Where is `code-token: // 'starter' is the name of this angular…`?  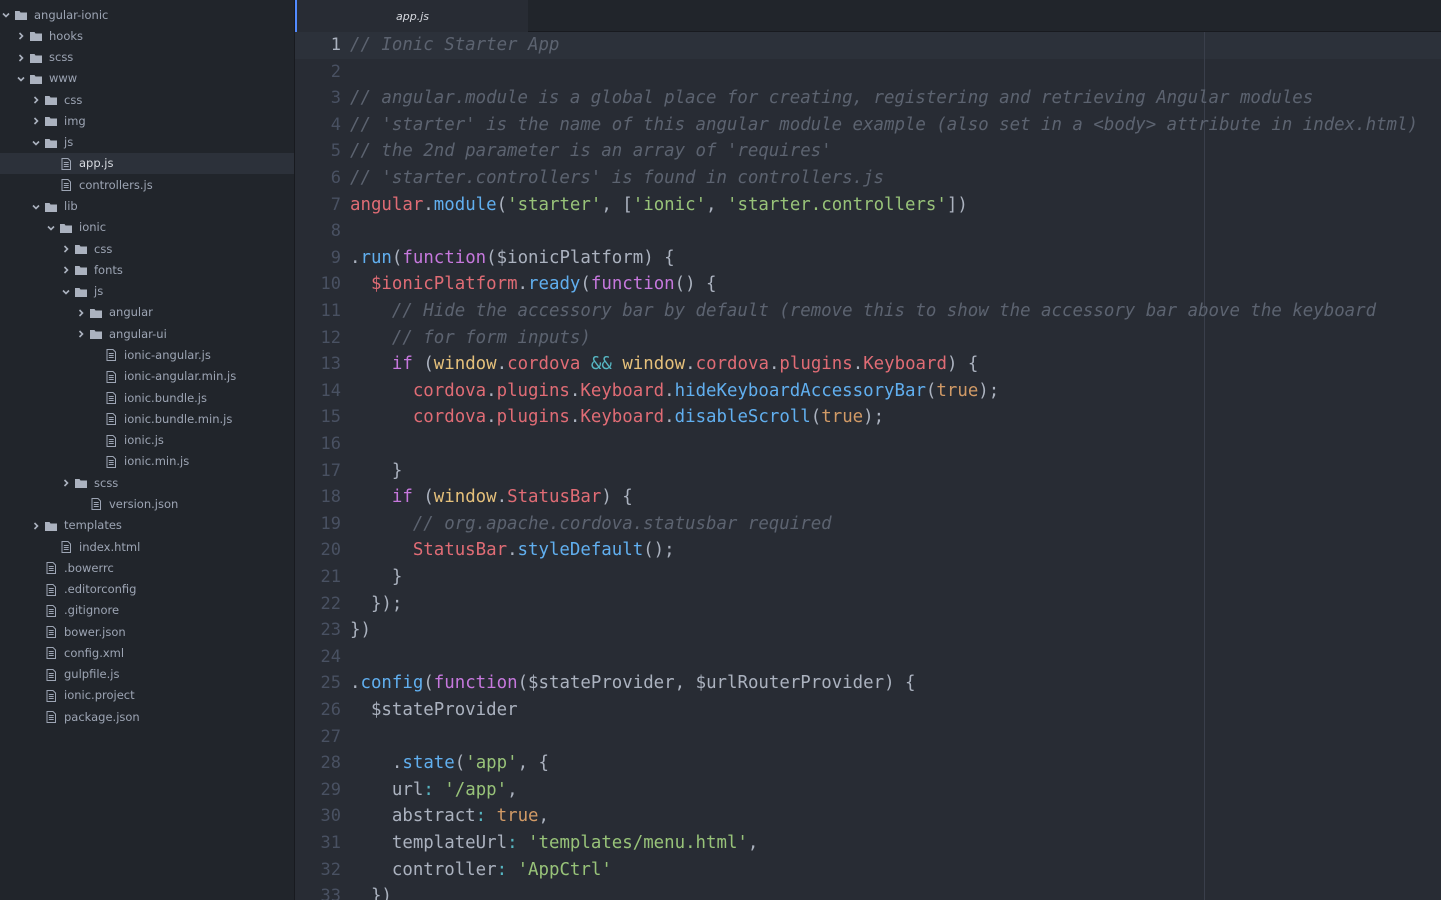
code-token: // 'starter' is the name of this angular… is located at coordinates (884, 124).